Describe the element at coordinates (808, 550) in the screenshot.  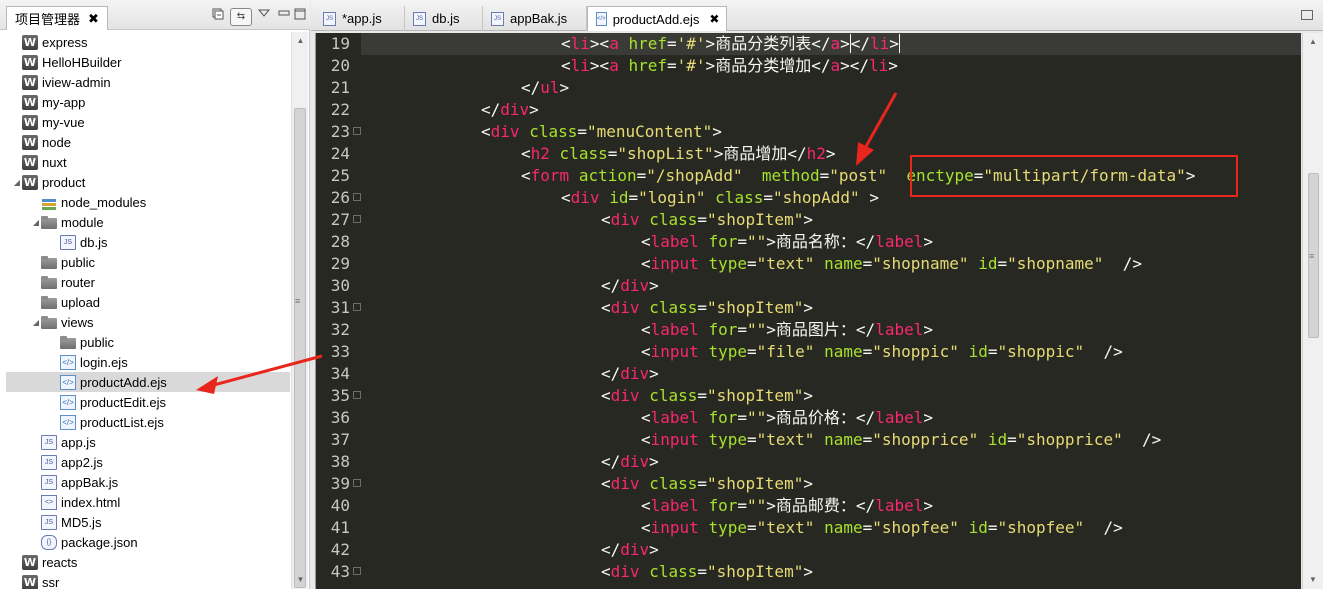
I see `code-line: 42 </div>` at that location.